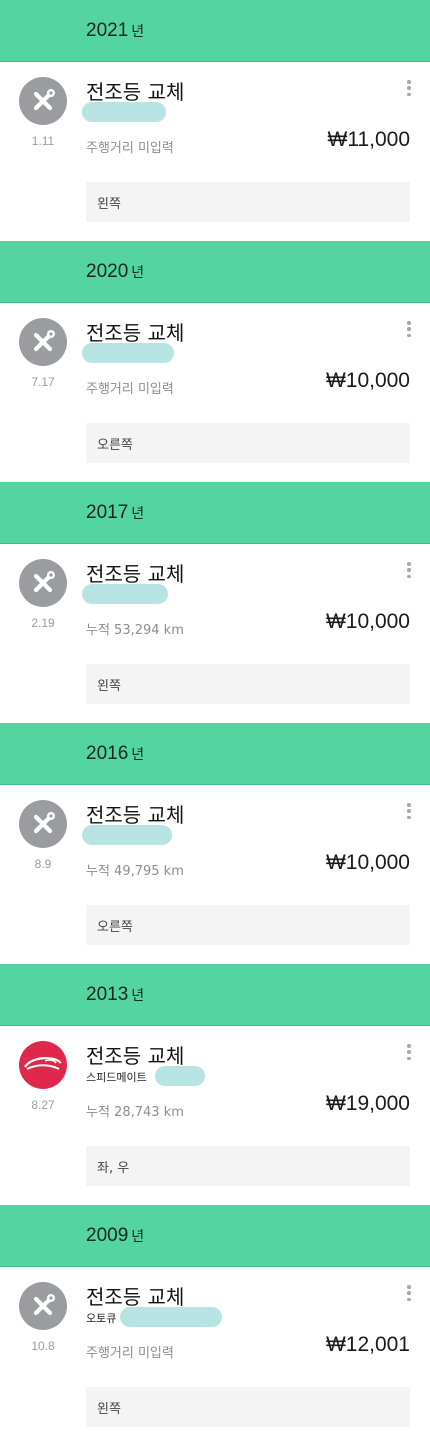 The image size is (430, 1440). What do you see at coordinates (43, 864) in the screenshot?
I see `record-date: 8.9` at bounding box center [43, 864].